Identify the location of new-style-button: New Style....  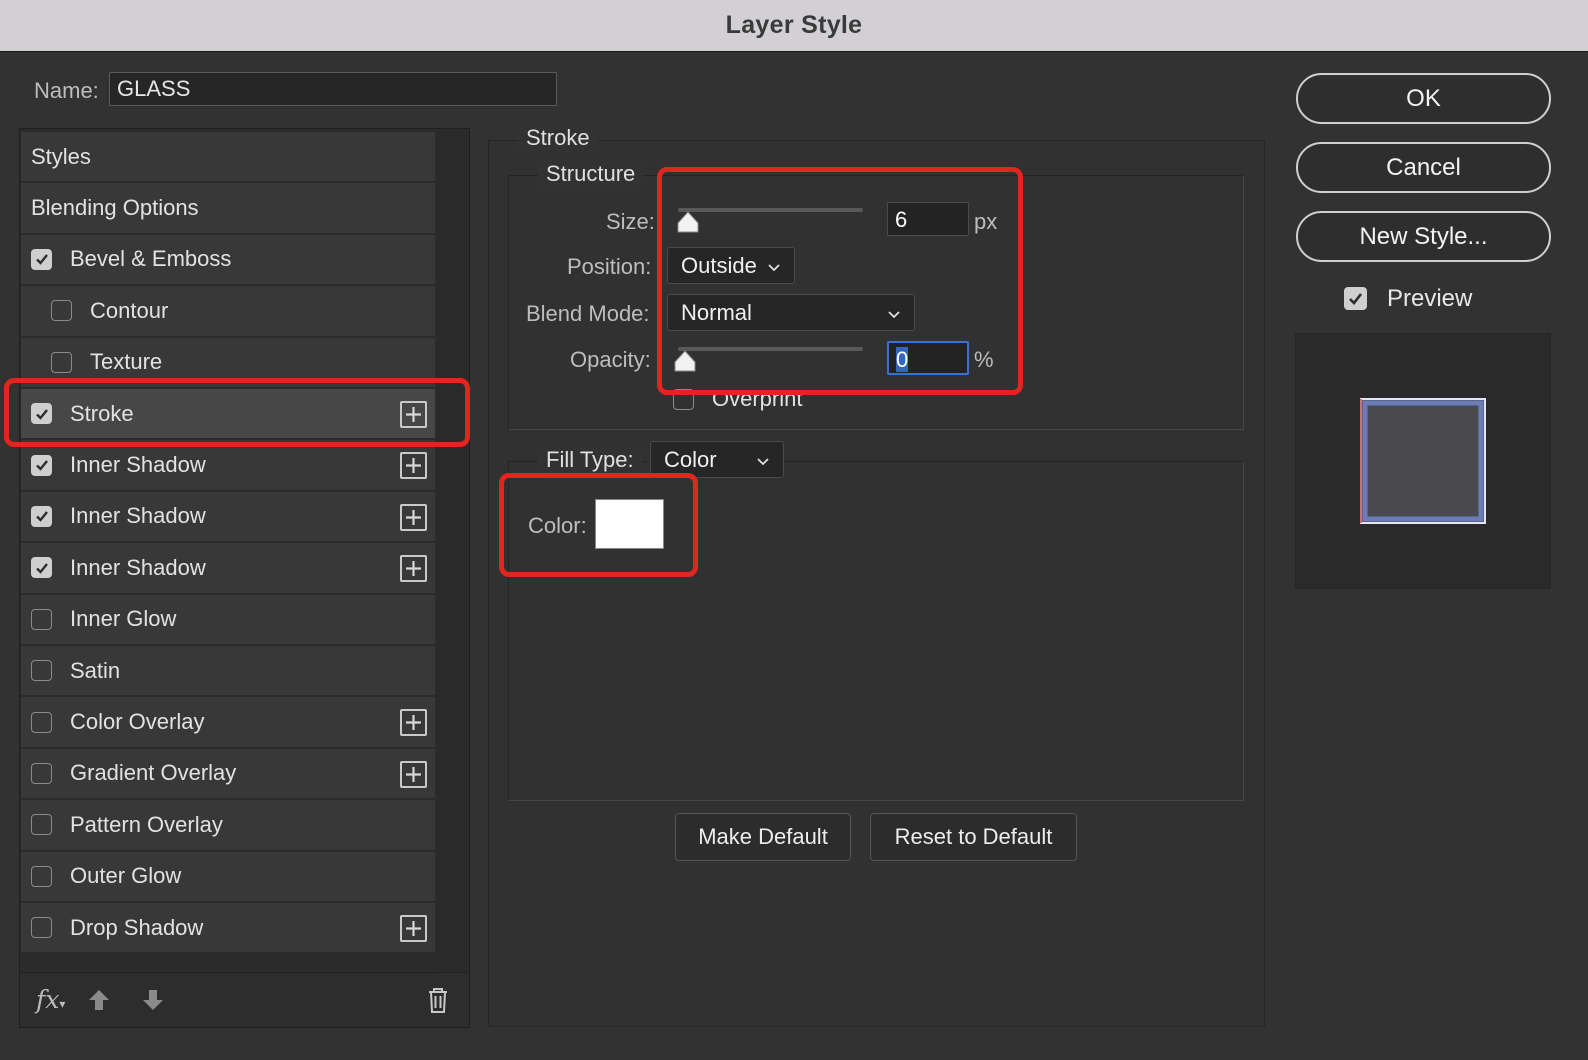
(1423, 236).